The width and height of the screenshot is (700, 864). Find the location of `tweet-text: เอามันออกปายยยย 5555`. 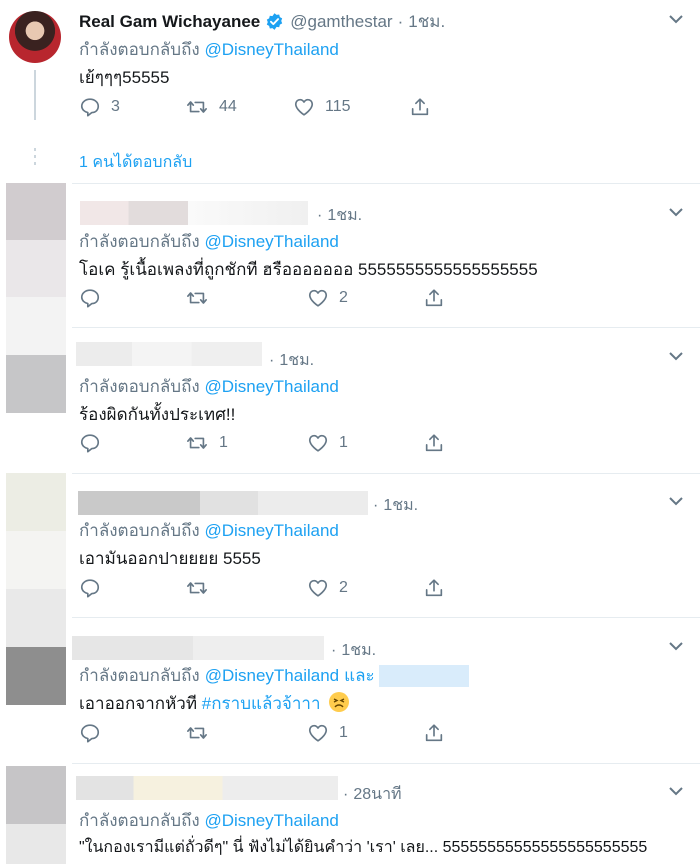

tweet-text: เอามันออกปายยยย 5555 is located at coordinates (170, 558).